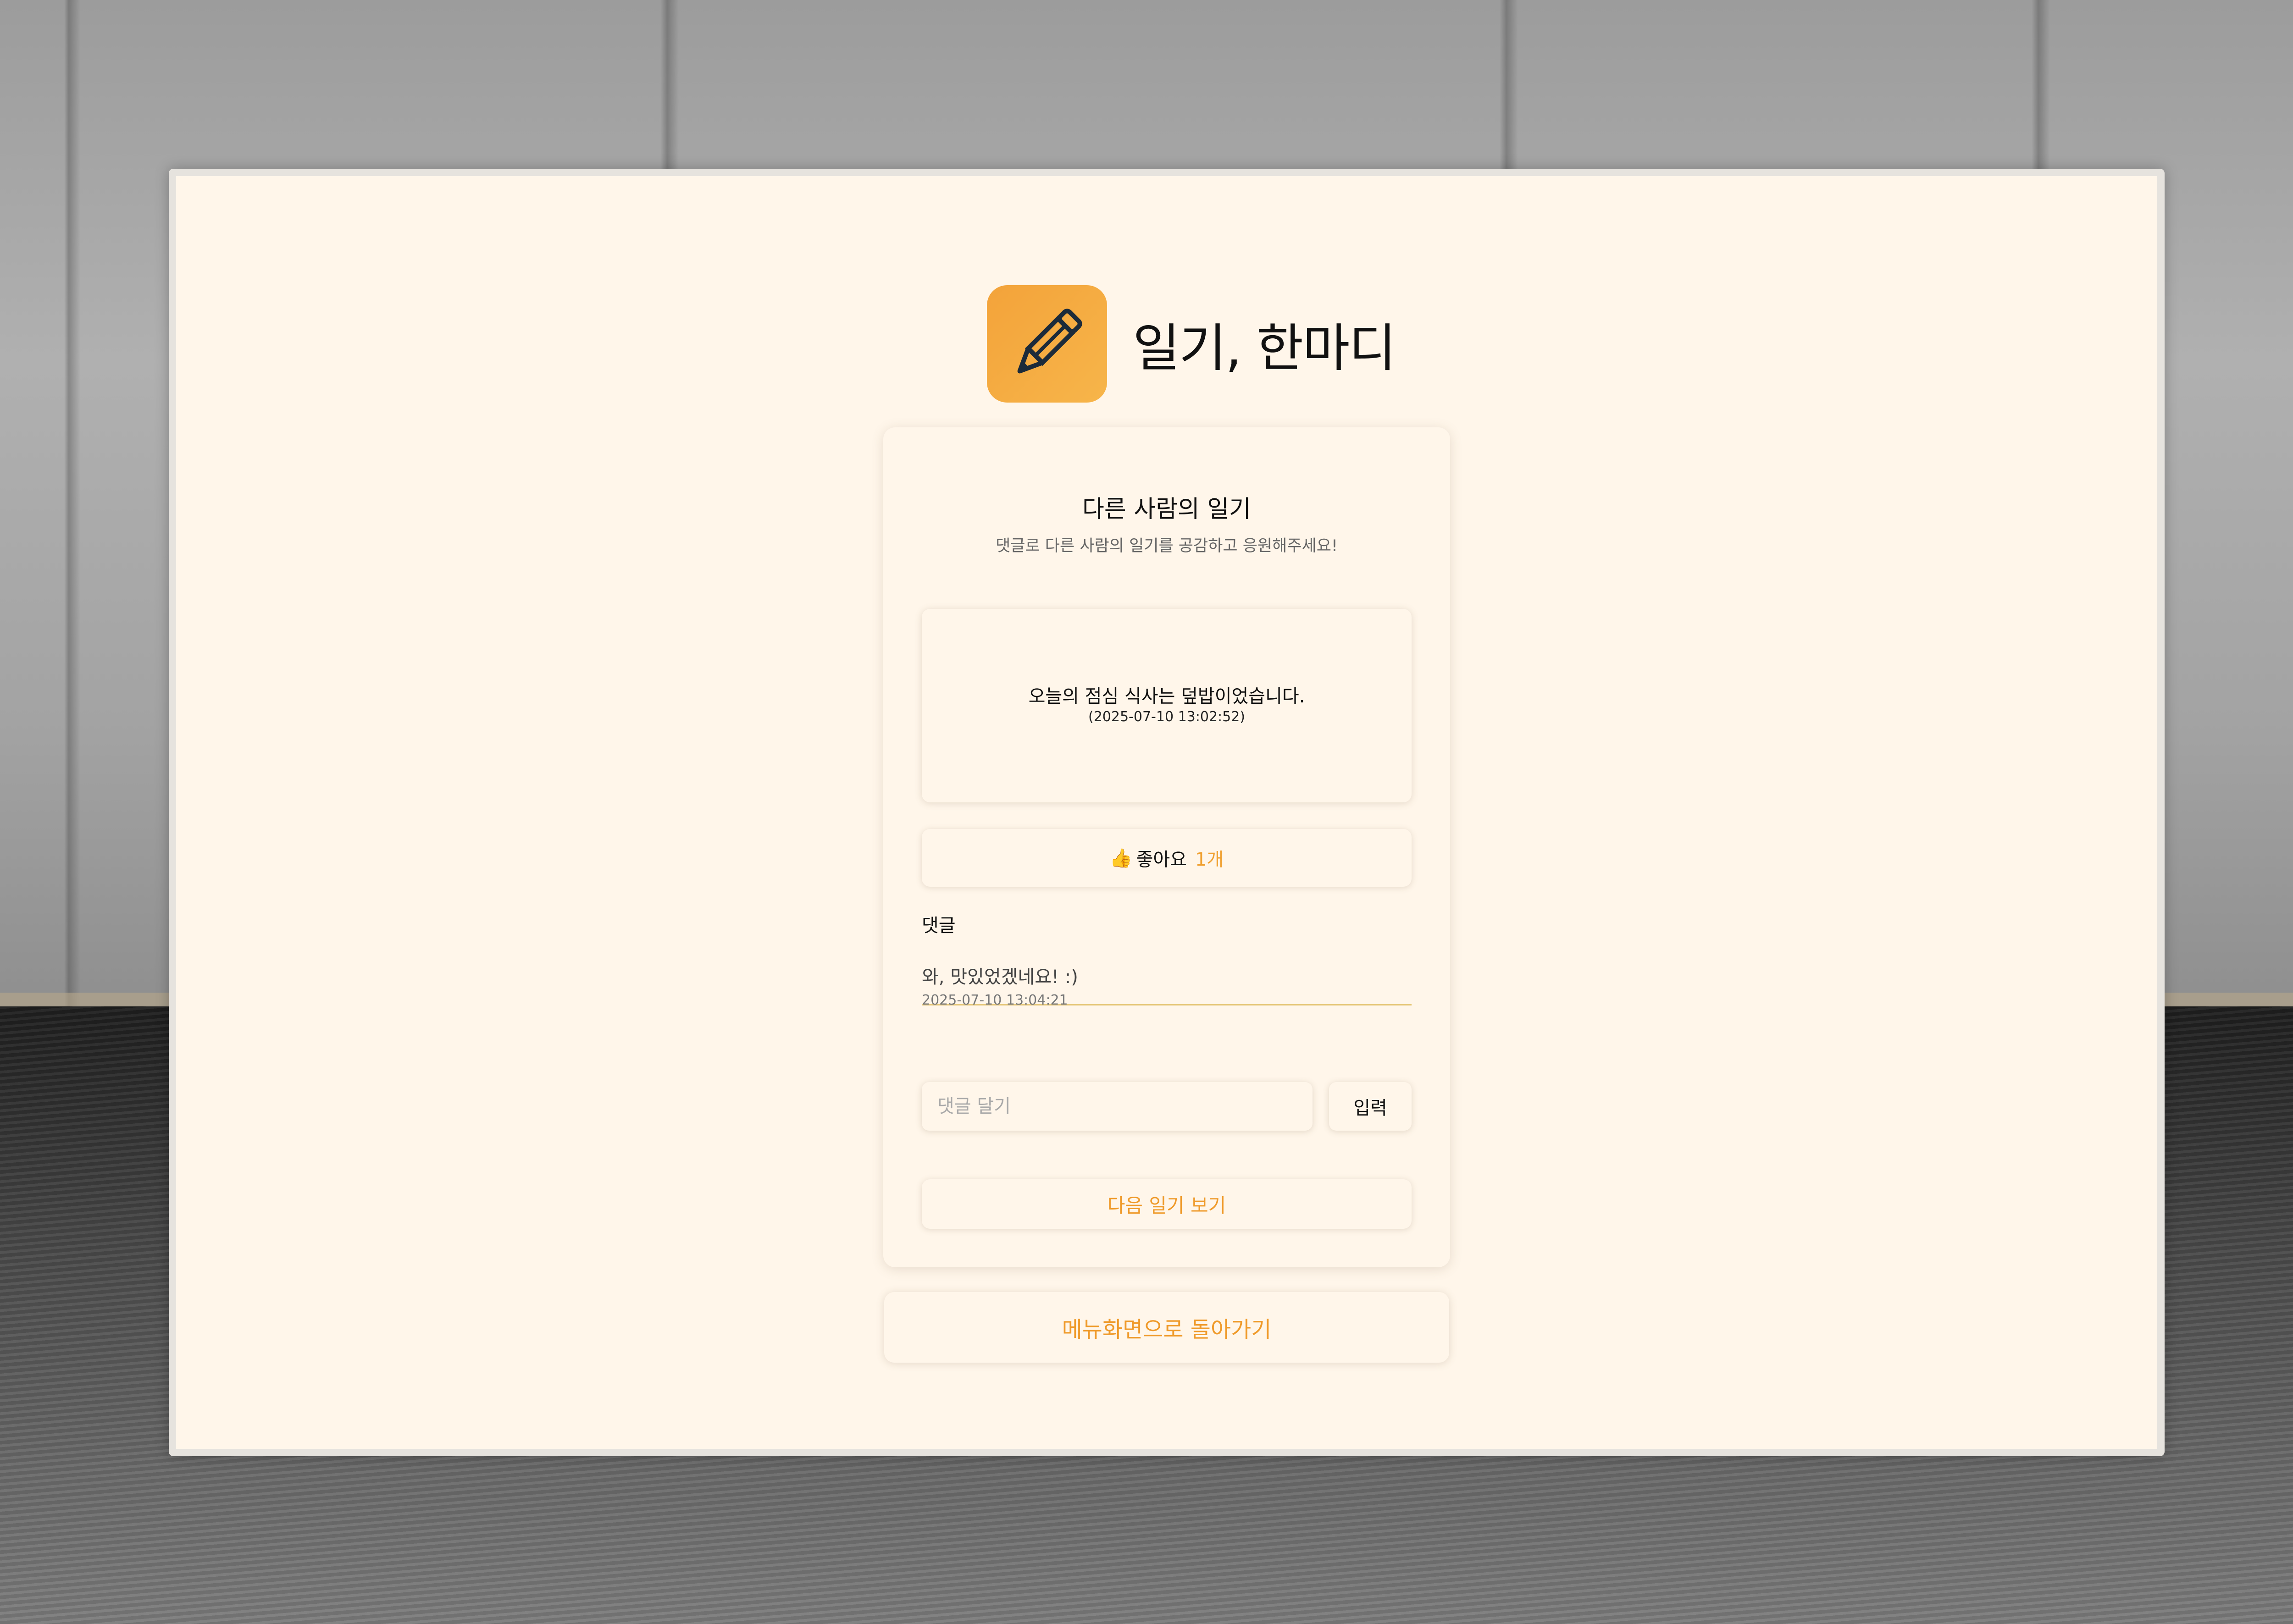 The height and width of the screenshot is (1624, 2293). I want to click on app-title: 일기, 한마디, so click(1264, 348).